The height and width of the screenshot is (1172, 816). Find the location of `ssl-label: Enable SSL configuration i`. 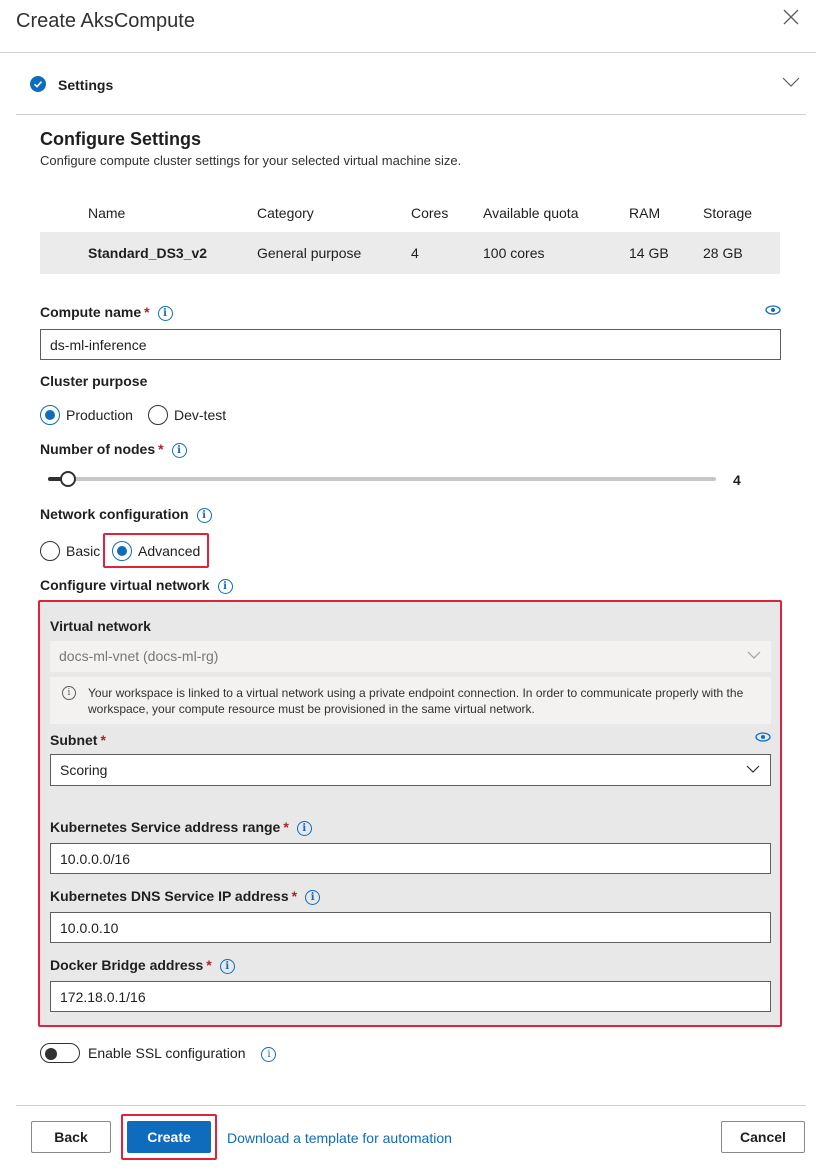

ssl-label: Enable SSL configuration i is located at coordinates (182, 1053).